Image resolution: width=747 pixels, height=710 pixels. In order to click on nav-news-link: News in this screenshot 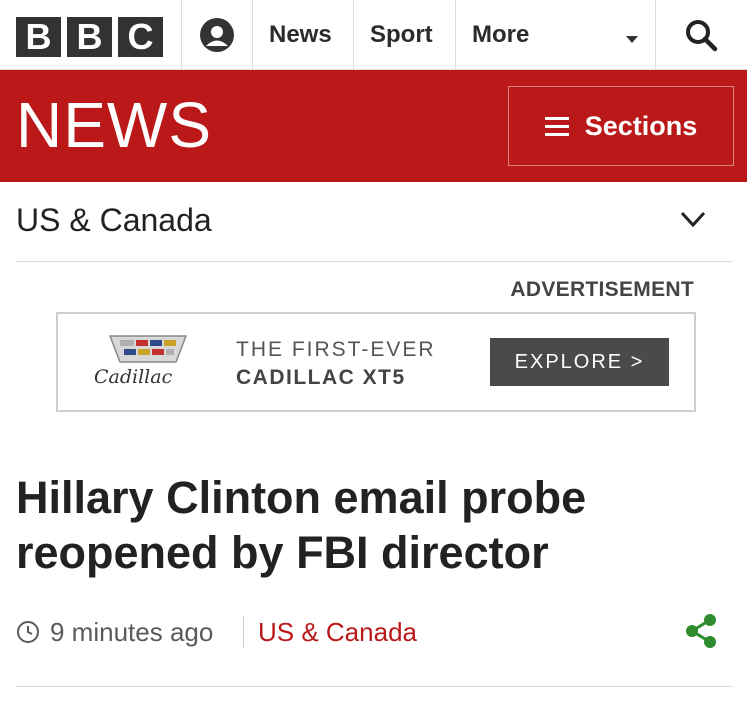, I will do `click(300, 35)`.